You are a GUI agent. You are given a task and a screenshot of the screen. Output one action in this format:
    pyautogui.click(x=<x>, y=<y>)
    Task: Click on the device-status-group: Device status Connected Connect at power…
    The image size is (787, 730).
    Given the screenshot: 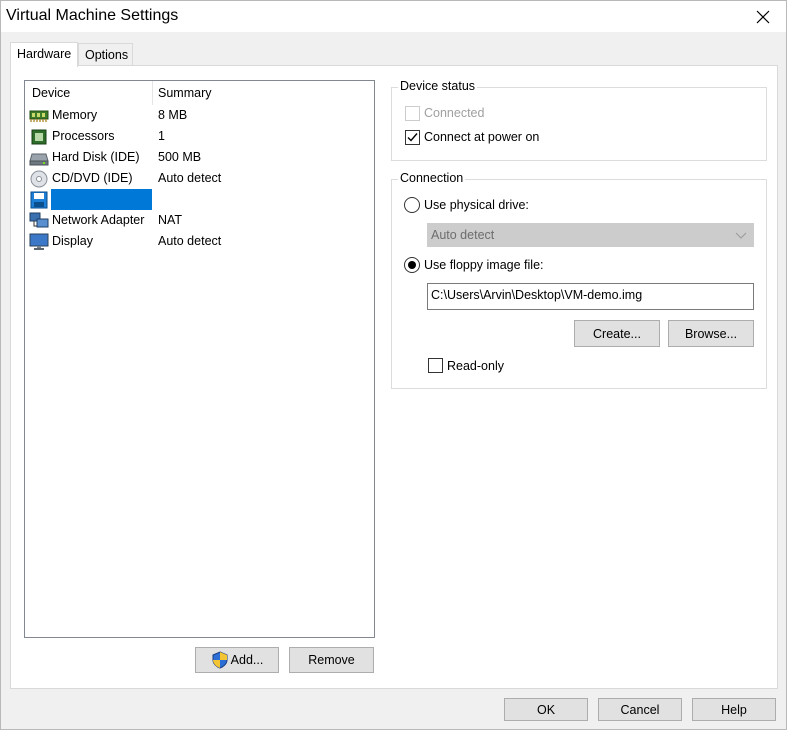 What is the action you would take?
    pyautogui.click(x=579, y=120)
    